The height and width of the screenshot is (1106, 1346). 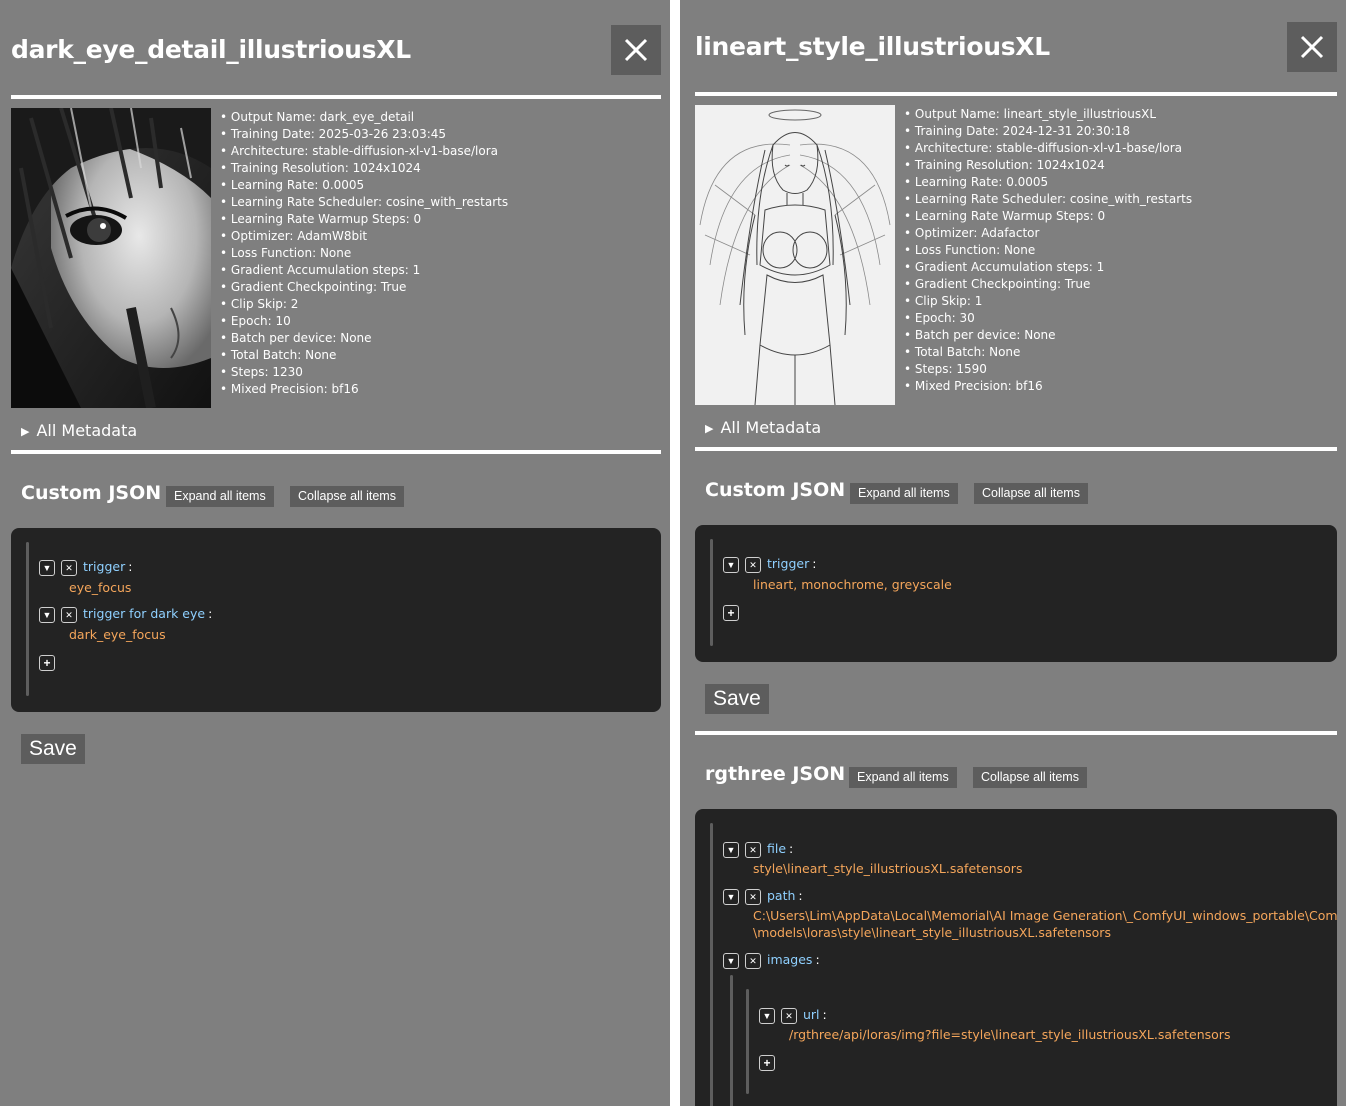 What do you see at coordinates (364, 287) in the screenshot?
I see `metadata-item: Gradient Checkpointing: True` at bounding box center [364, 287].